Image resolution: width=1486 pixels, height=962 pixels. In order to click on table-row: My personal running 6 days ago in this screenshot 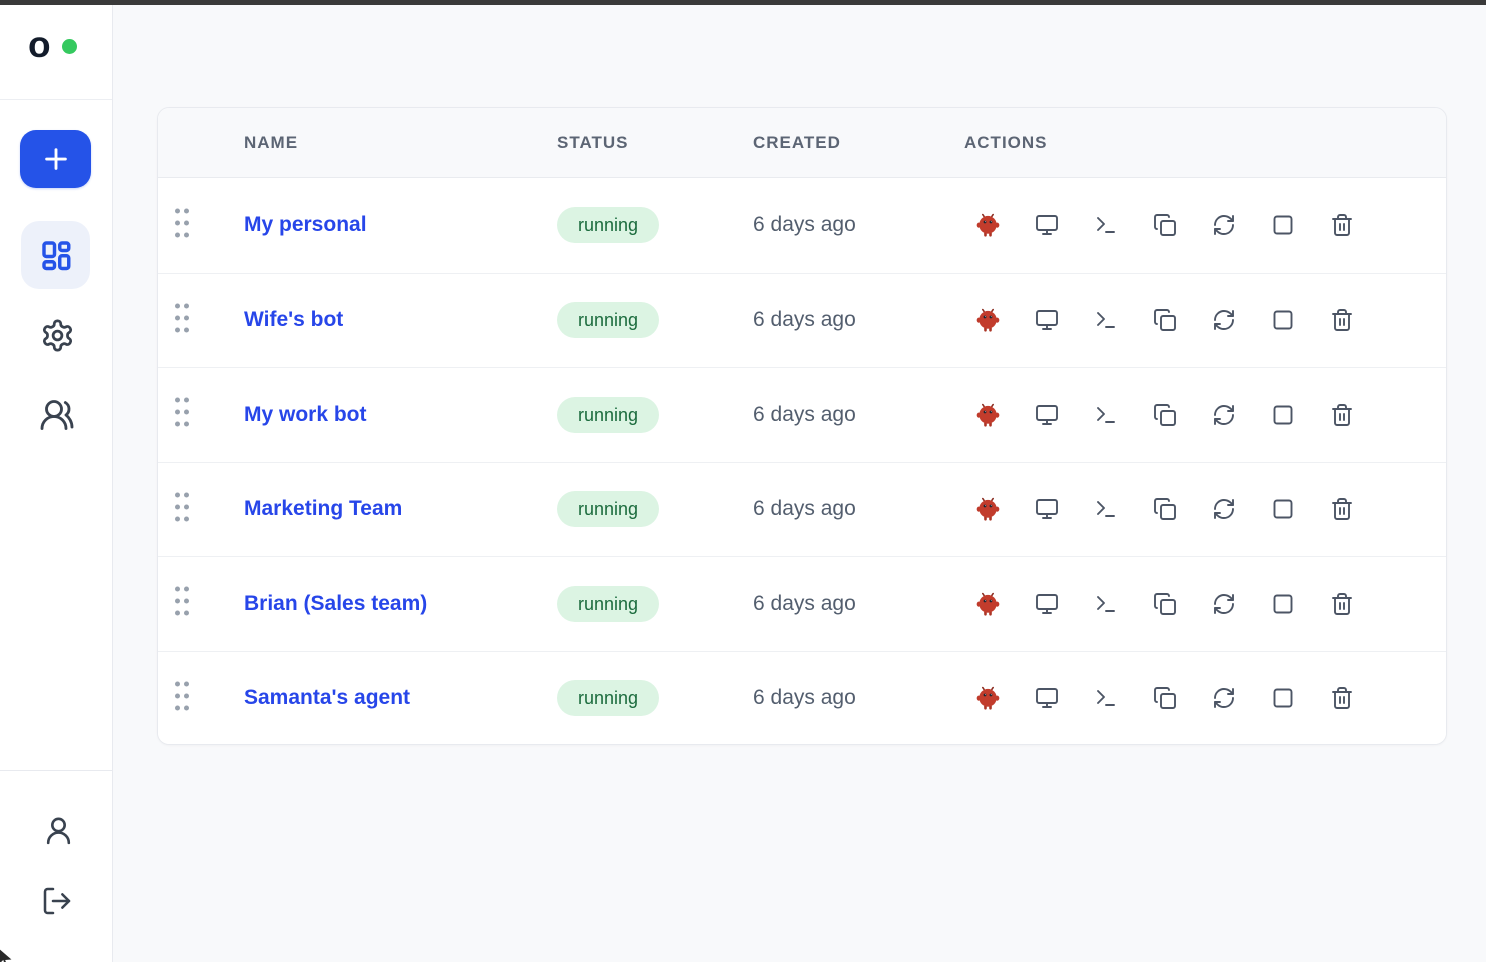, I will do `click(802, 225)`.